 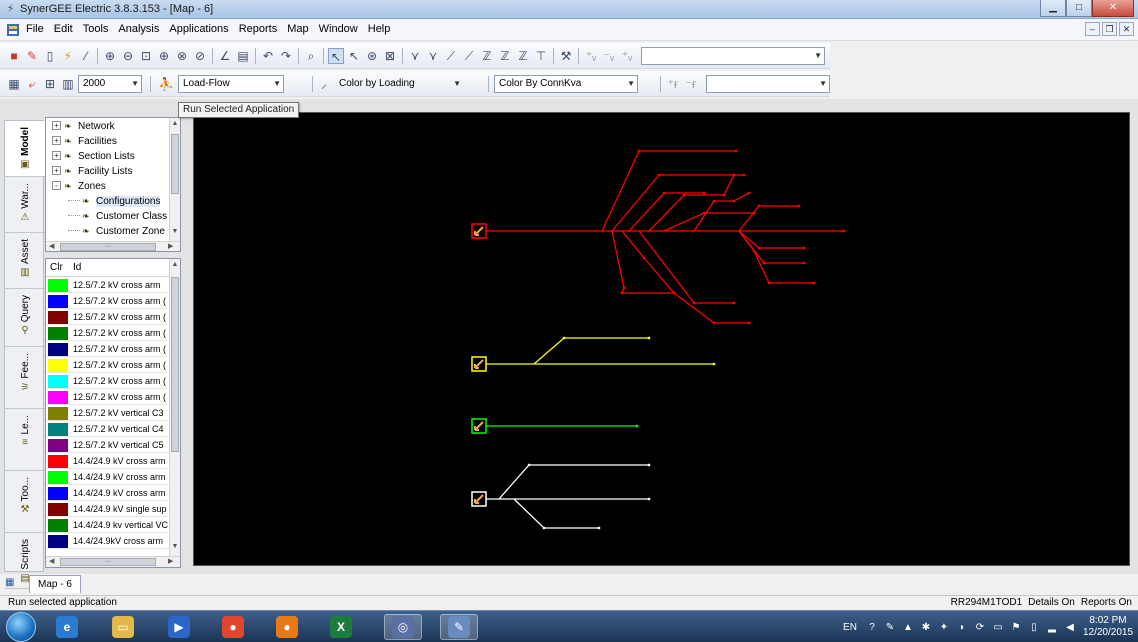 What do you see at coordinates (627, 56) in the screenshot?
I see `voltage-add-icon: ⁺ᵥ` at bounding box center [627, 56].